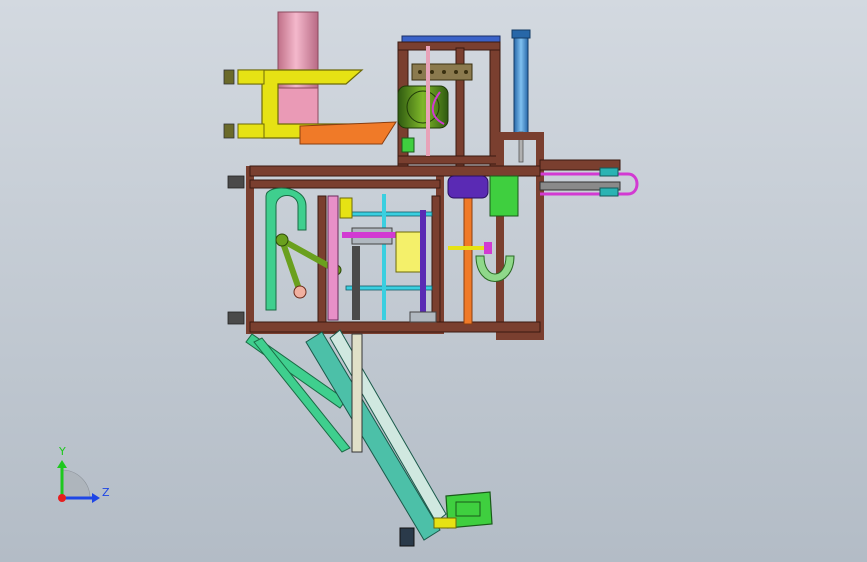 This screenshot has width=867, height=562. What do you see at coordinates (488, 248) in the screenshot?
I see `magenta-stub` at bounding box center [488, 248].